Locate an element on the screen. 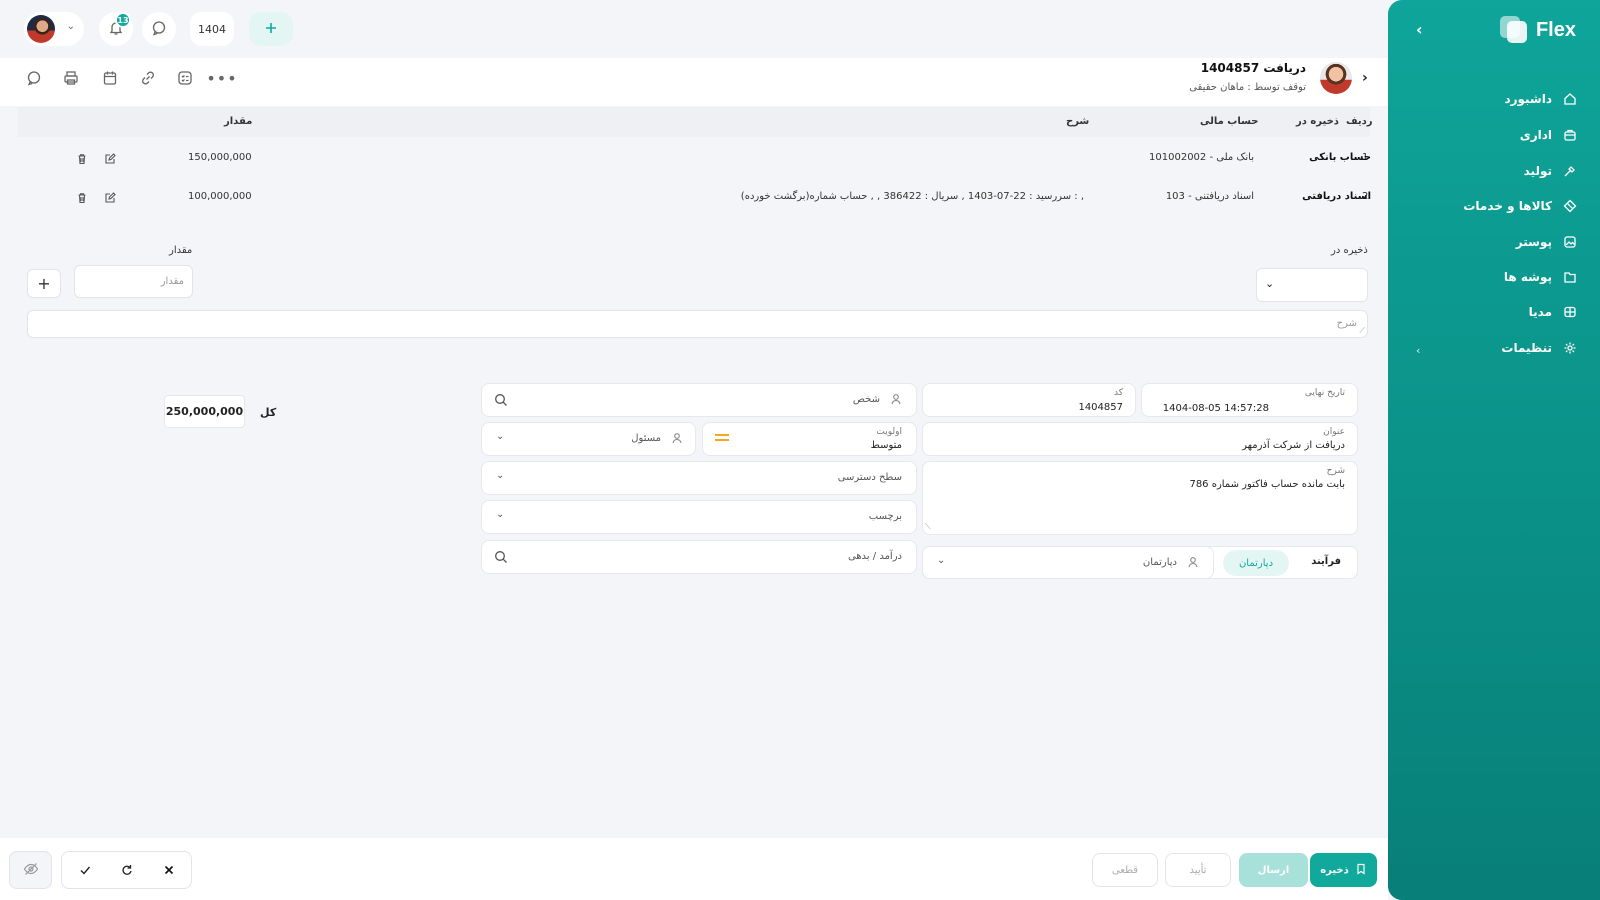 The image size is (1600, 900). save-in-label: ذخیره در is located at coordinates (1349, 250).